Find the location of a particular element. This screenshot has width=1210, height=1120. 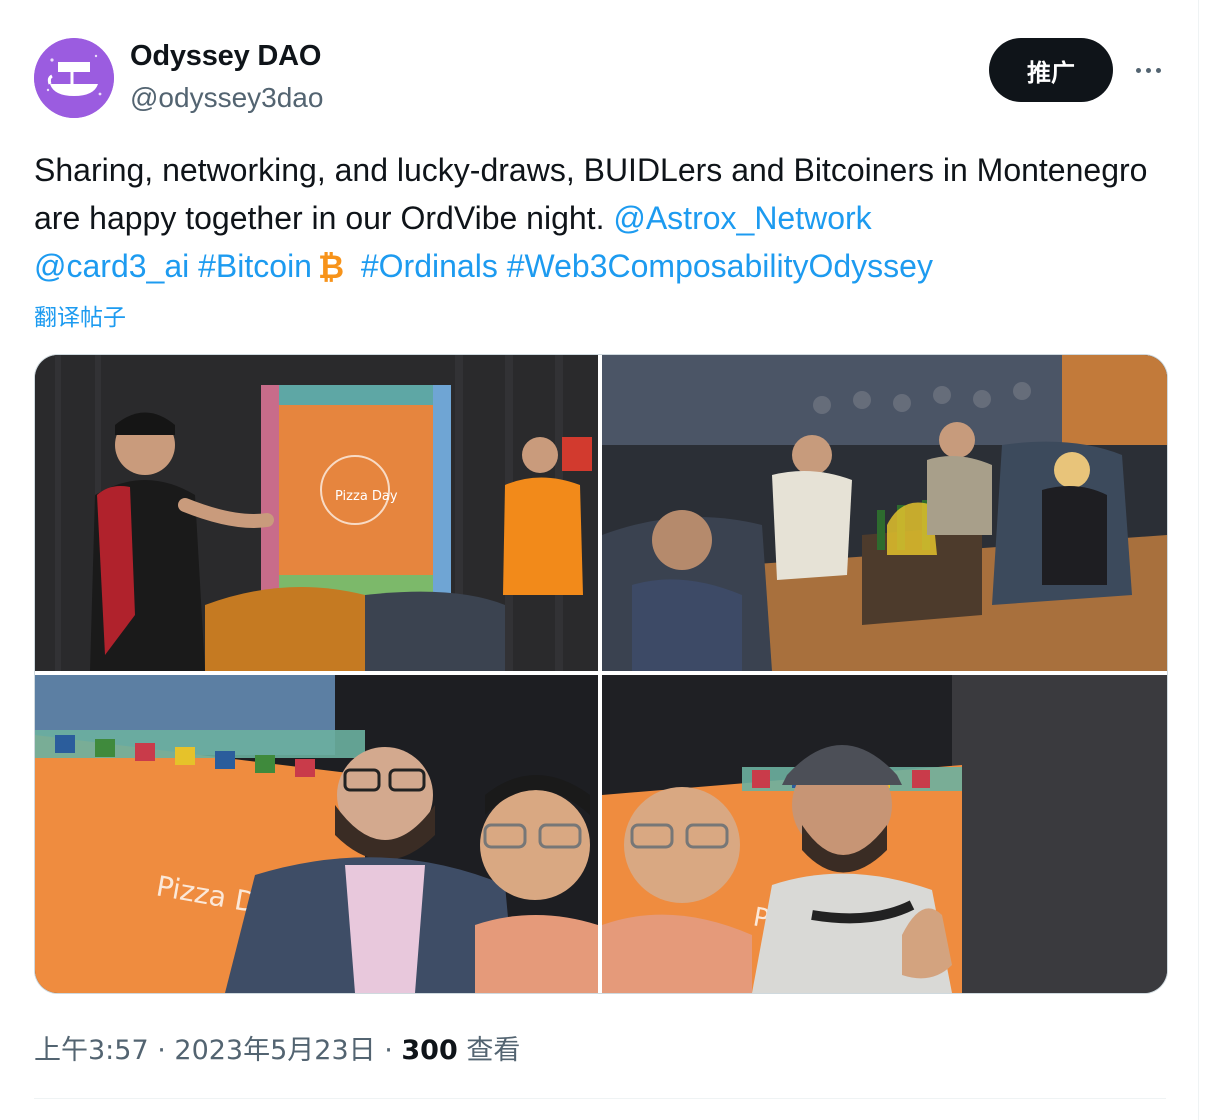

more-dots-icon is located at coordinates (1148, 70).